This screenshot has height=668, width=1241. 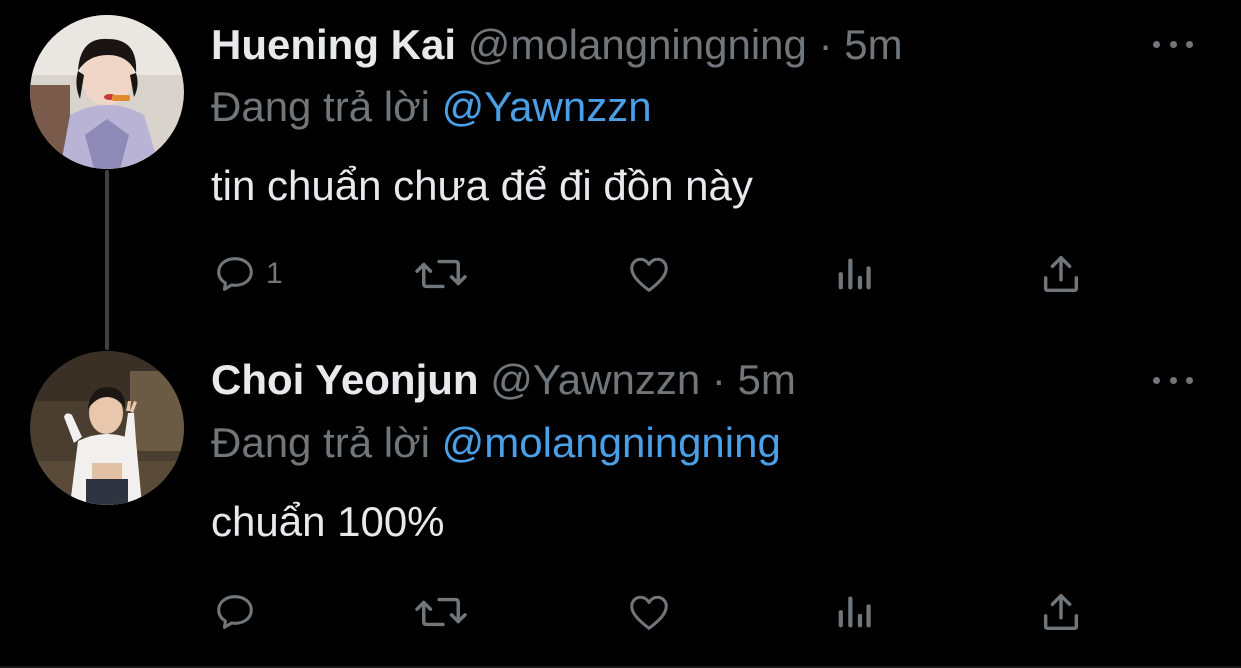 I want to click on author-handle: @Yawnzzn, so click(x=595, y=379).